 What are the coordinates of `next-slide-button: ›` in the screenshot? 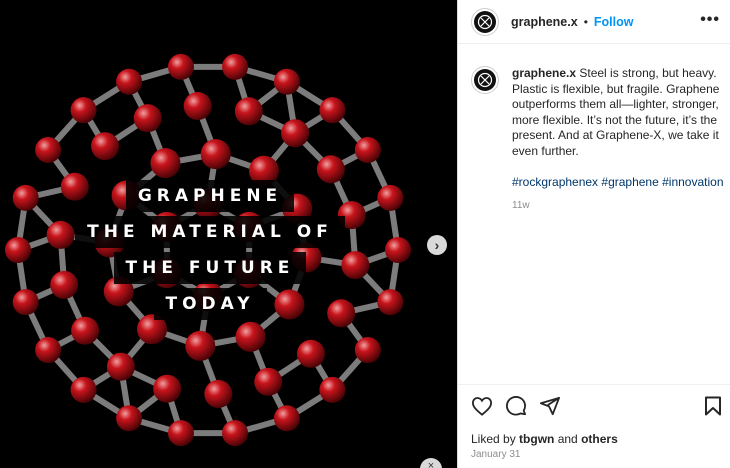 It's located at (437, 245).